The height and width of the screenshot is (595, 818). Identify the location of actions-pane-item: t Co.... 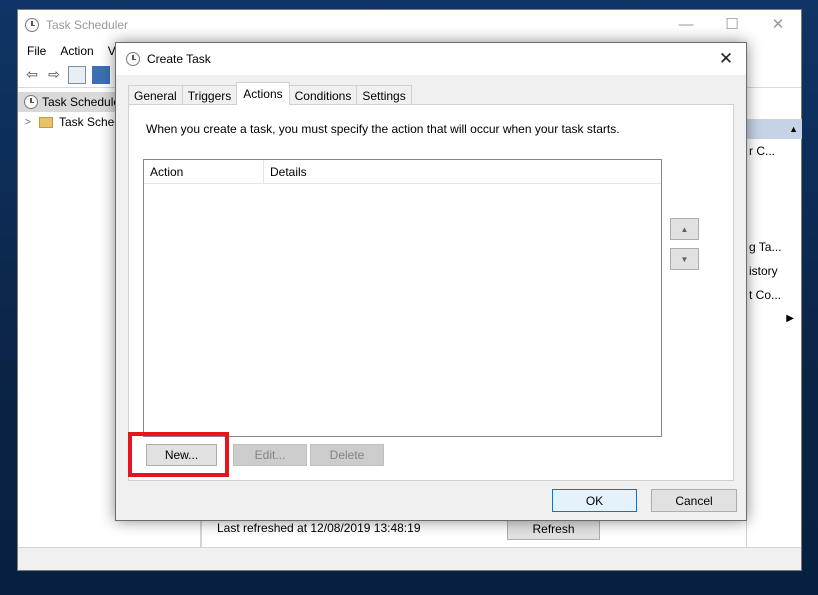
(774, 295).